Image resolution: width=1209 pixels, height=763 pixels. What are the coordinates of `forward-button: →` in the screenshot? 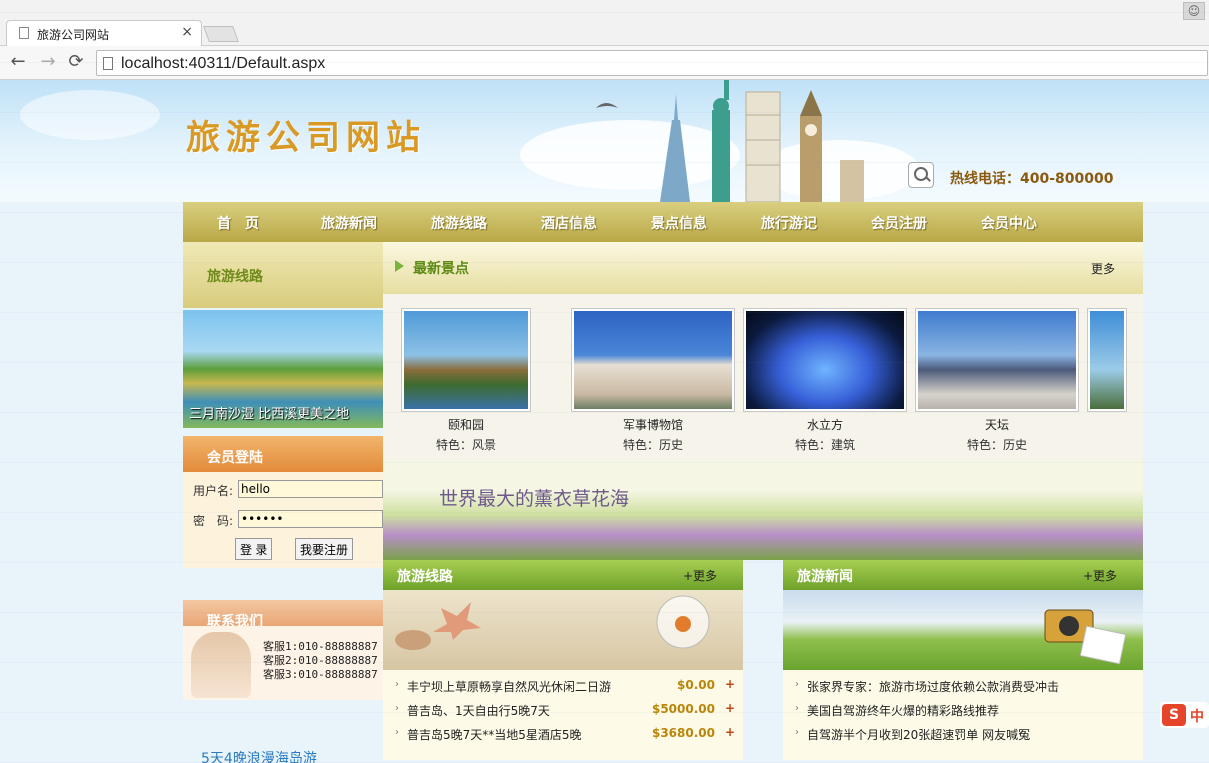 It's located at (48, 63).